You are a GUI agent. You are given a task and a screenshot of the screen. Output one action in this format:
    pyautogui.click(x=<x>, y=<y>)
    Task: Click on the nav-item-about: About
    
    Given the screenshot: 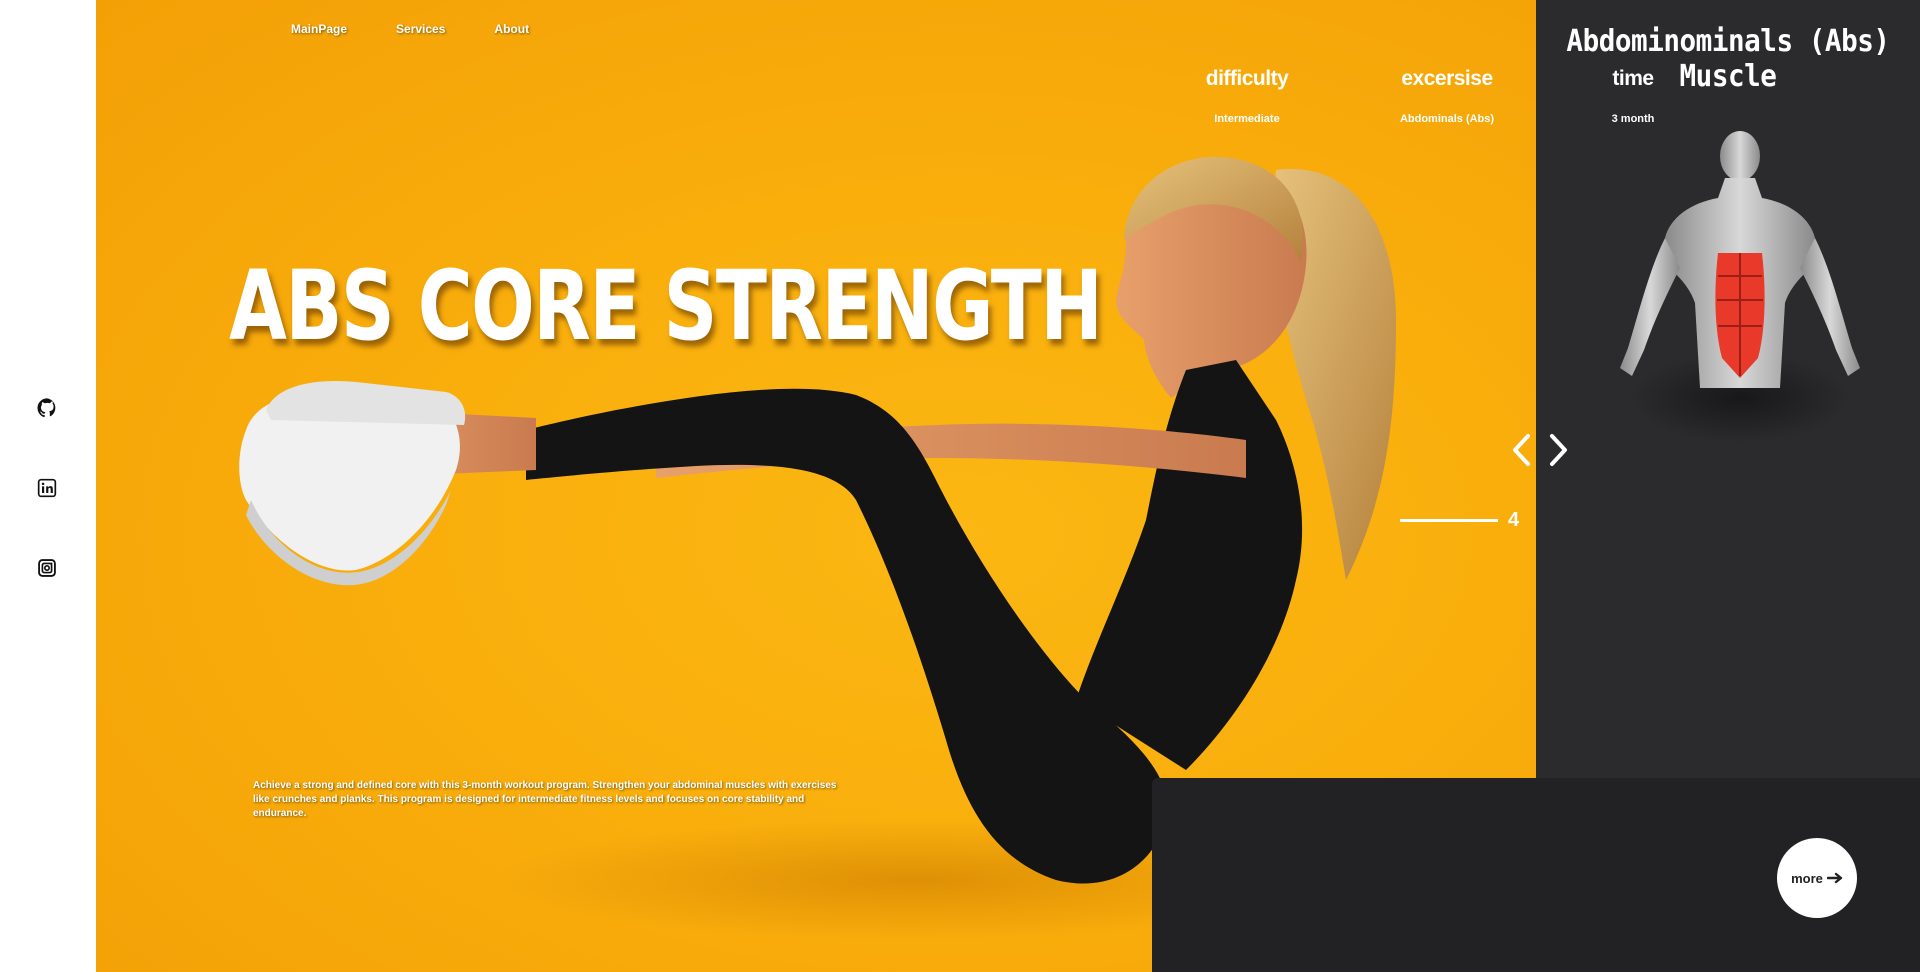 What is the action you would take?
    pyautogui.click(x=511, y=29)
    